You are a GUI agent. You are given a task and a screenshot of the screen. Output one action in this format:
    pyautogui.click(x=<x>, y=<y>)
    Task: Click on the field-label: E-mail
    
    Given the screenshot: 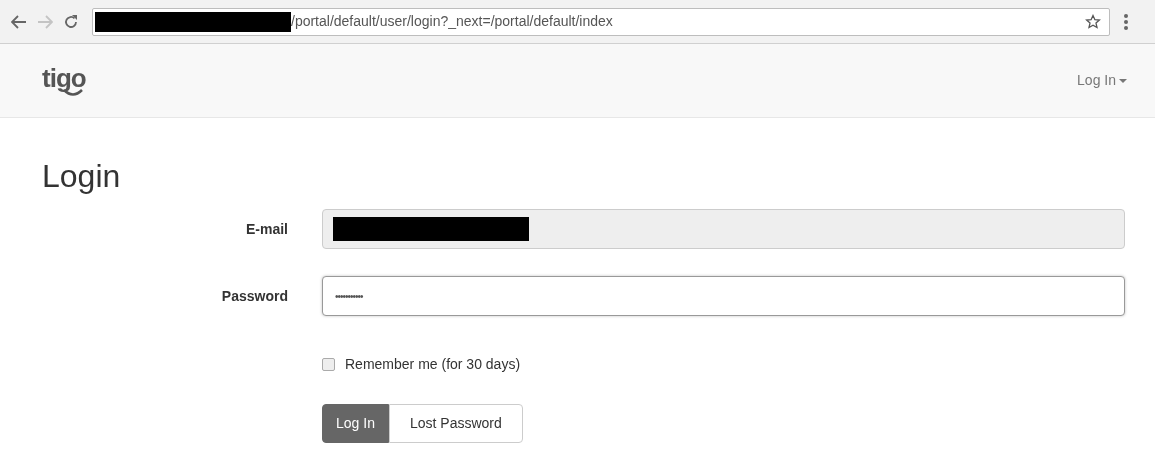 What is the action you would take?
    pyautogui.click(x=266, y=229)
    